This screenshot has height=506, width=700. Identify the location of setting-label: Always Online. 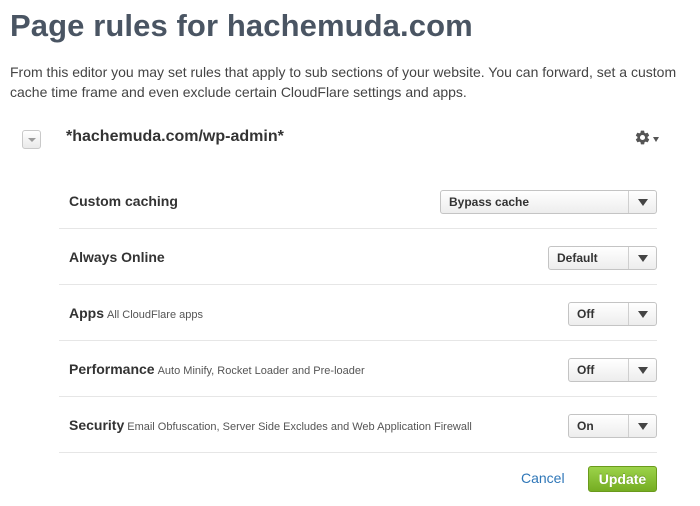
(118, 257).